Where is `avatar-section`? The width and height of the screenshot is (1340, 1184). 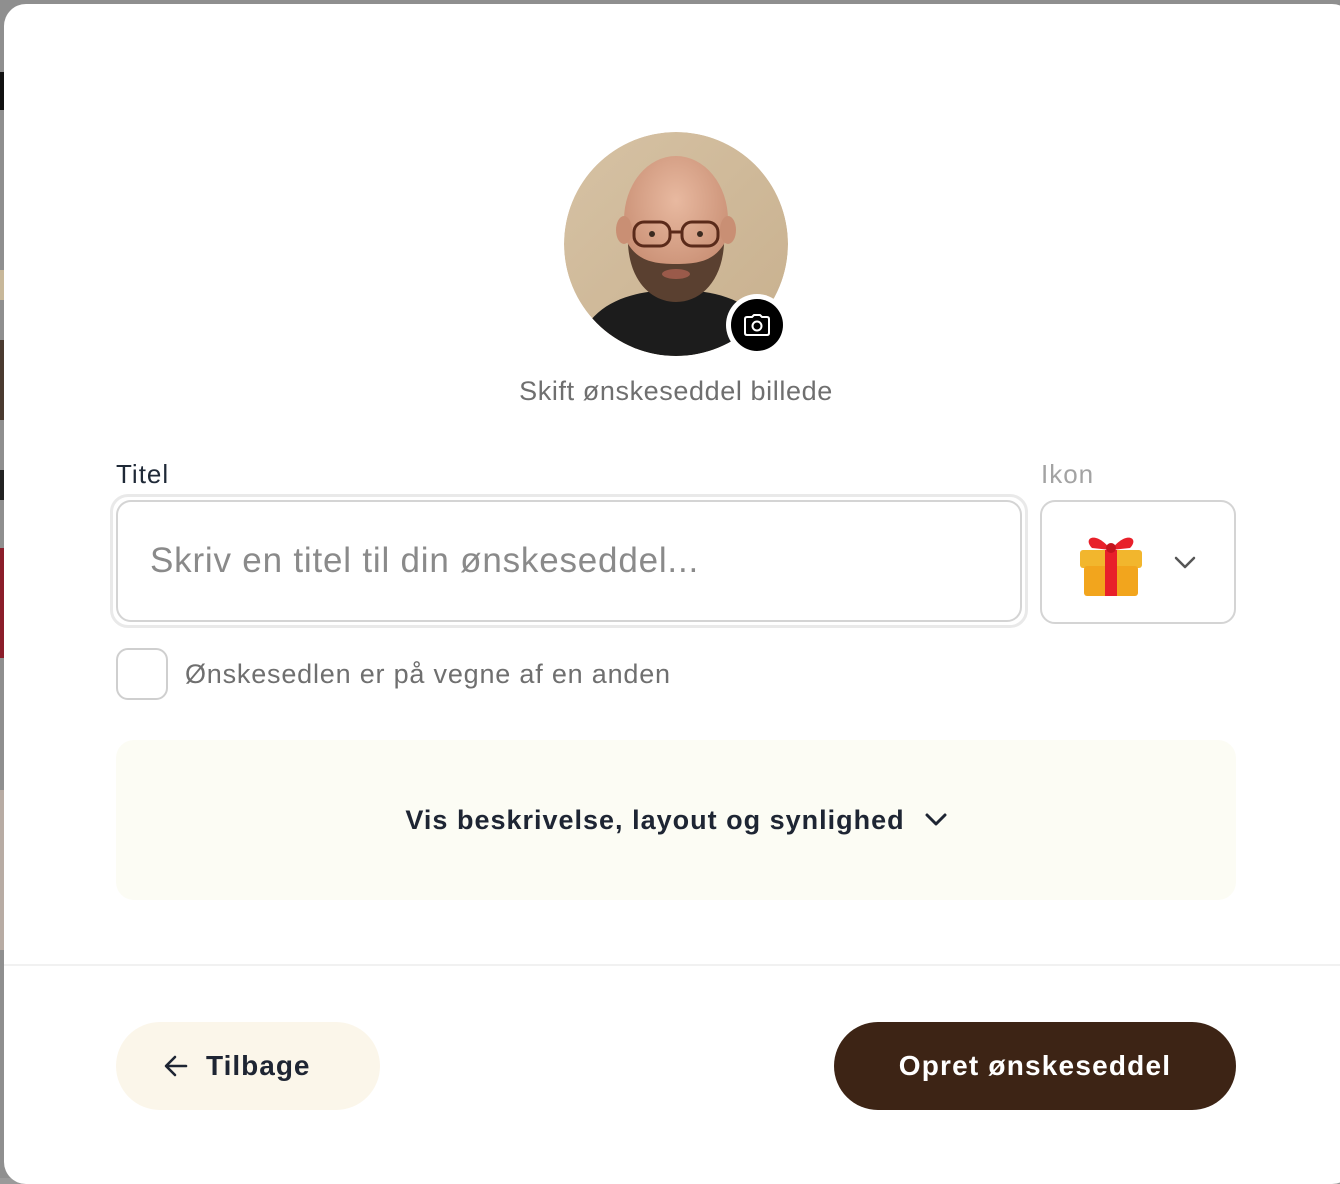
avatar-section is located at coordinates (676, 244).